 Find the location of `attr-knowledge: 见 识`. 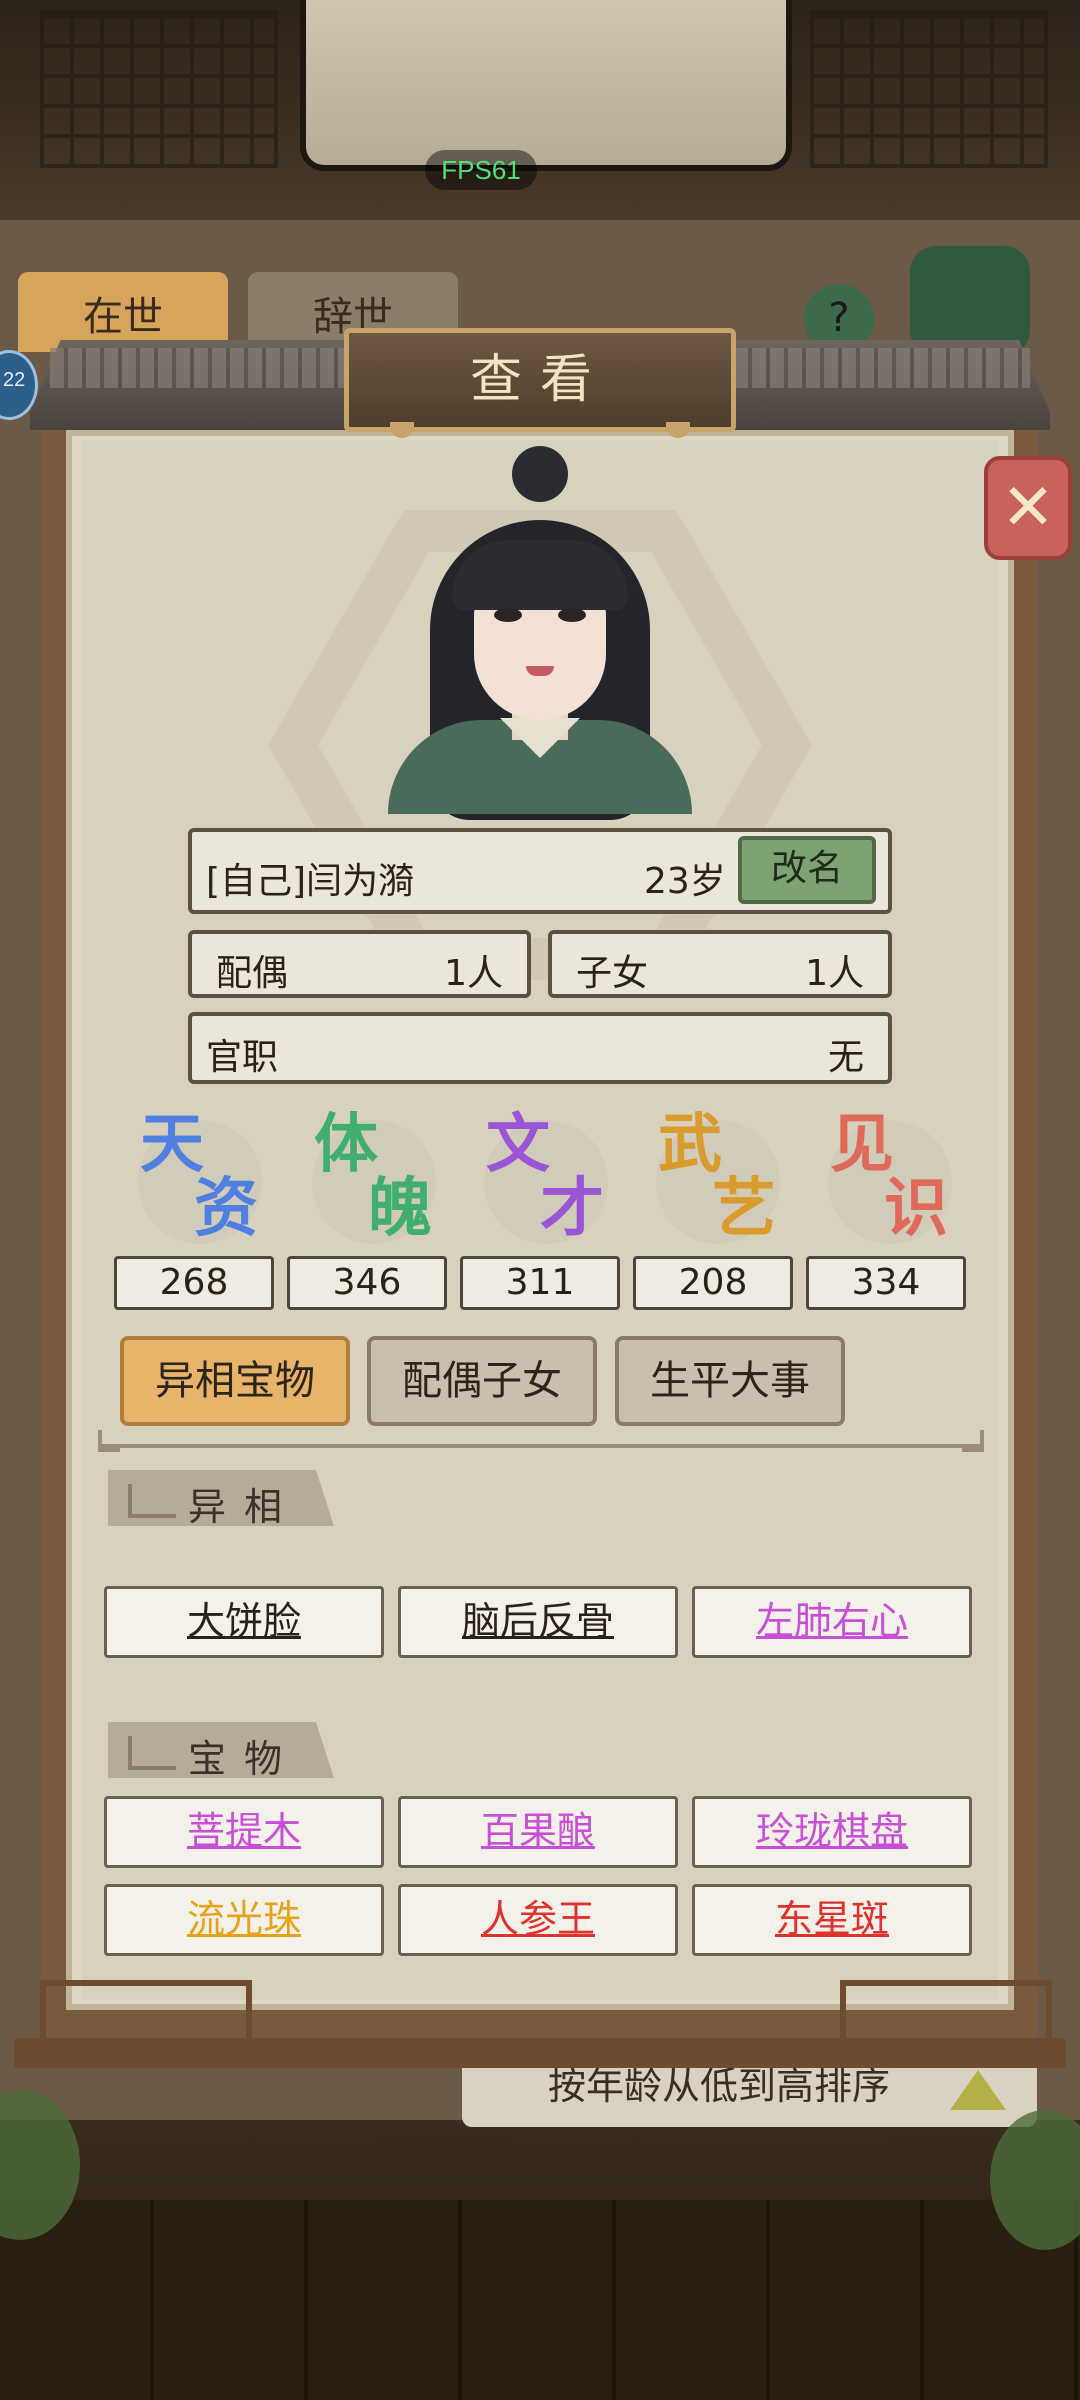

attr-knowledge: 见 识 is located at coordinates (883, 1185).